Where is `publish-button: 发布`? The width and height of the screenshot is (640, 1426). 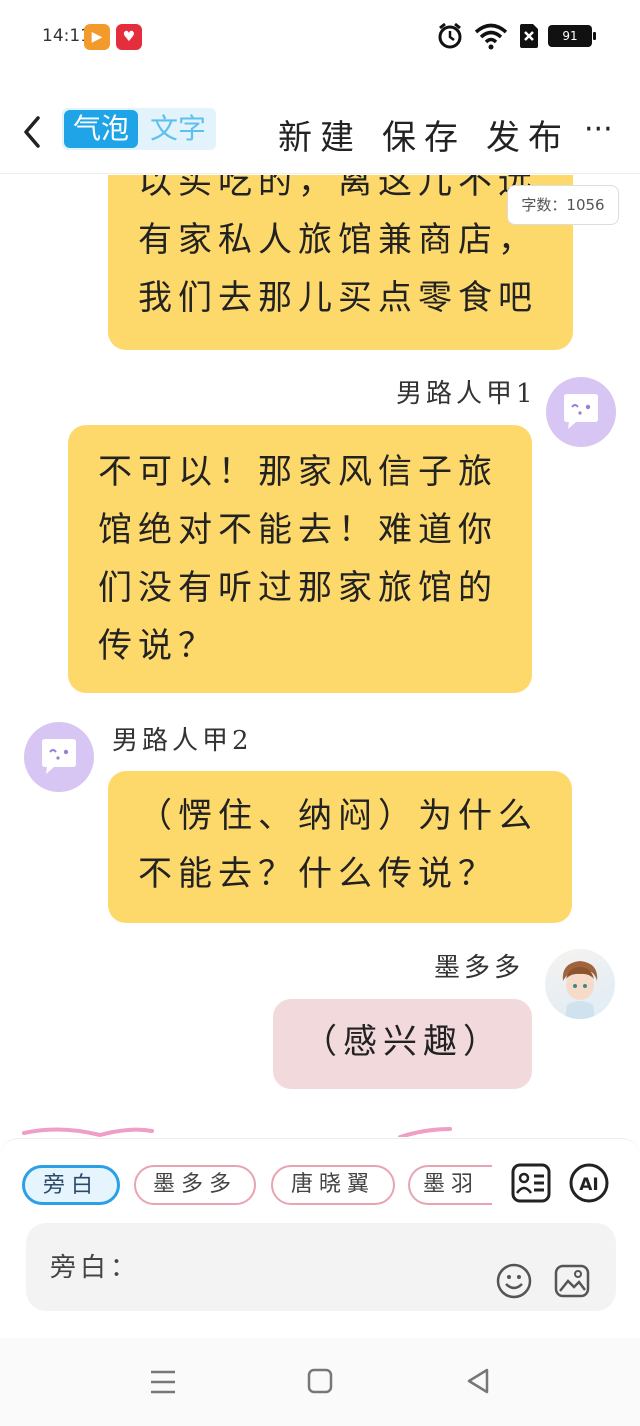 publish-button: 发布 is located at coordinates (528, 134).